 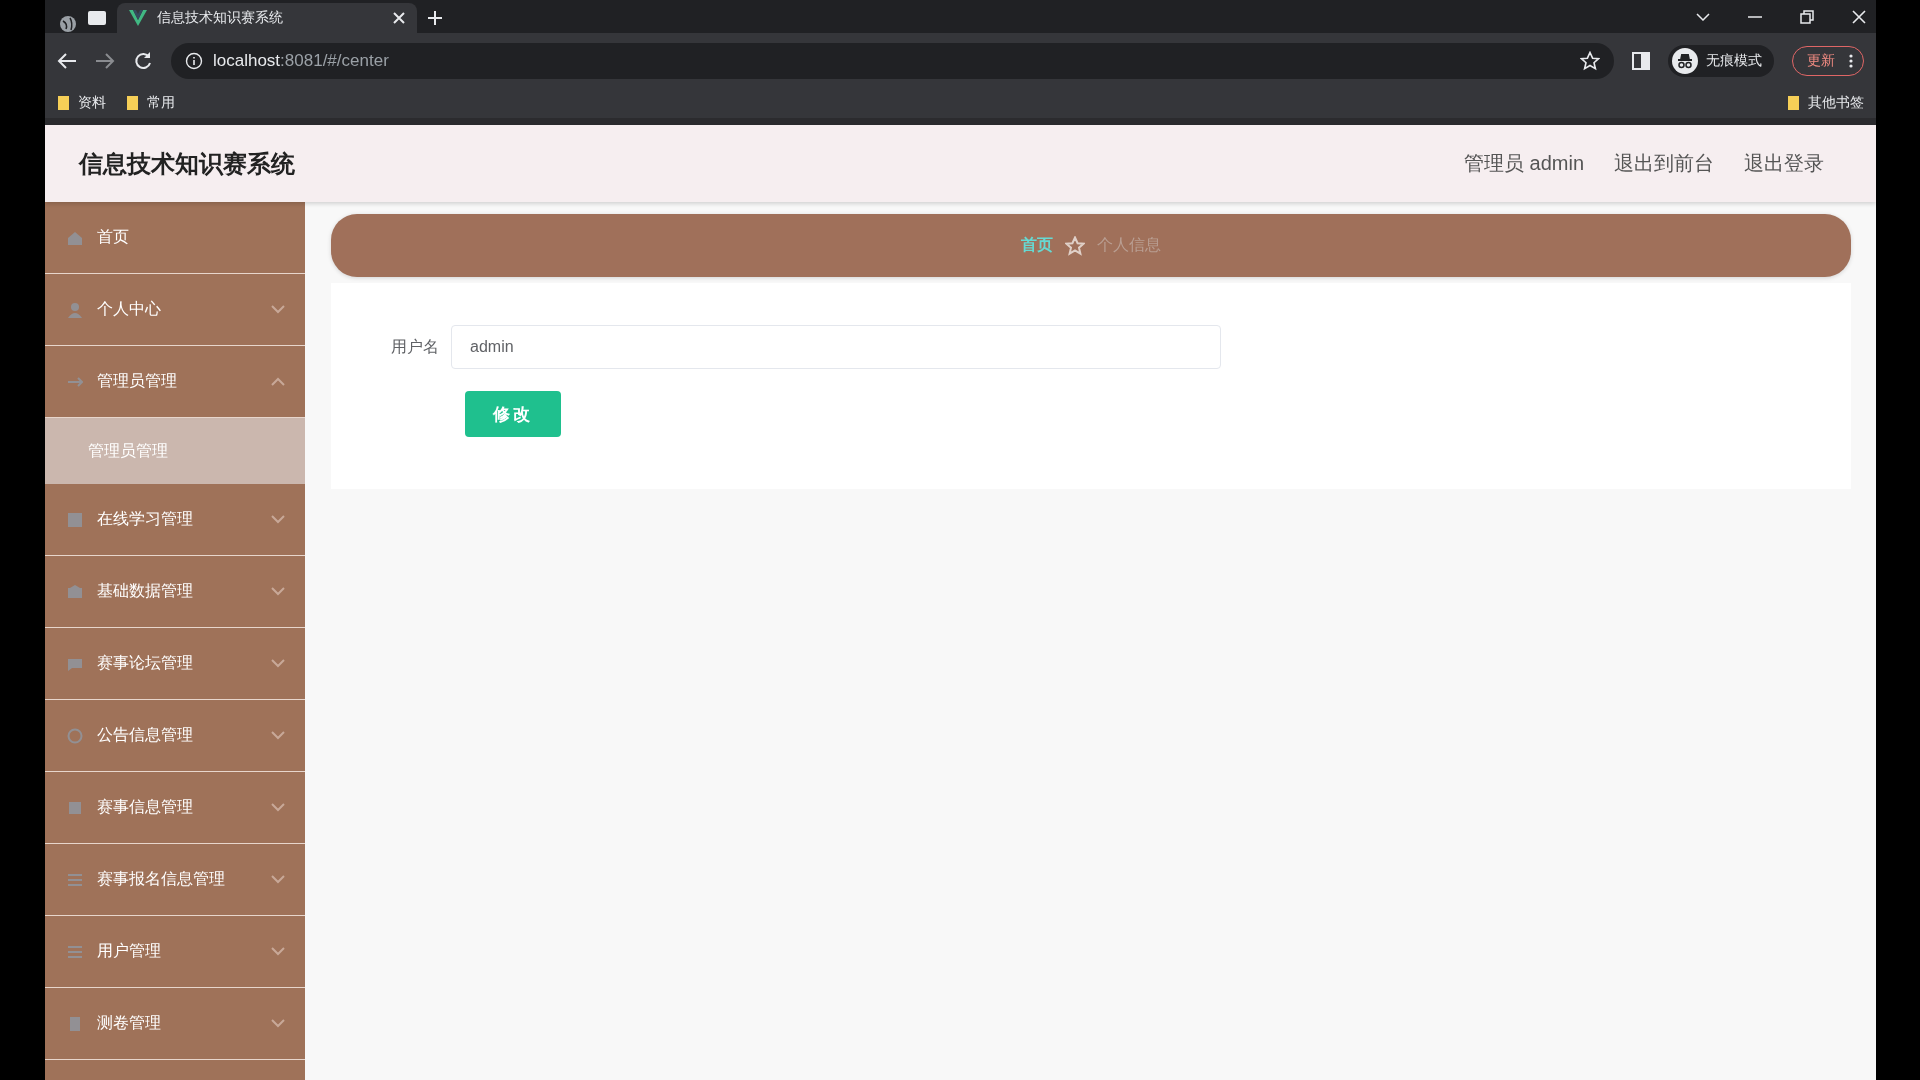 What do you see at coordinates (138, 18) in the screenshot?
I see `v-logo-icon` at bounding box center [138, 18].